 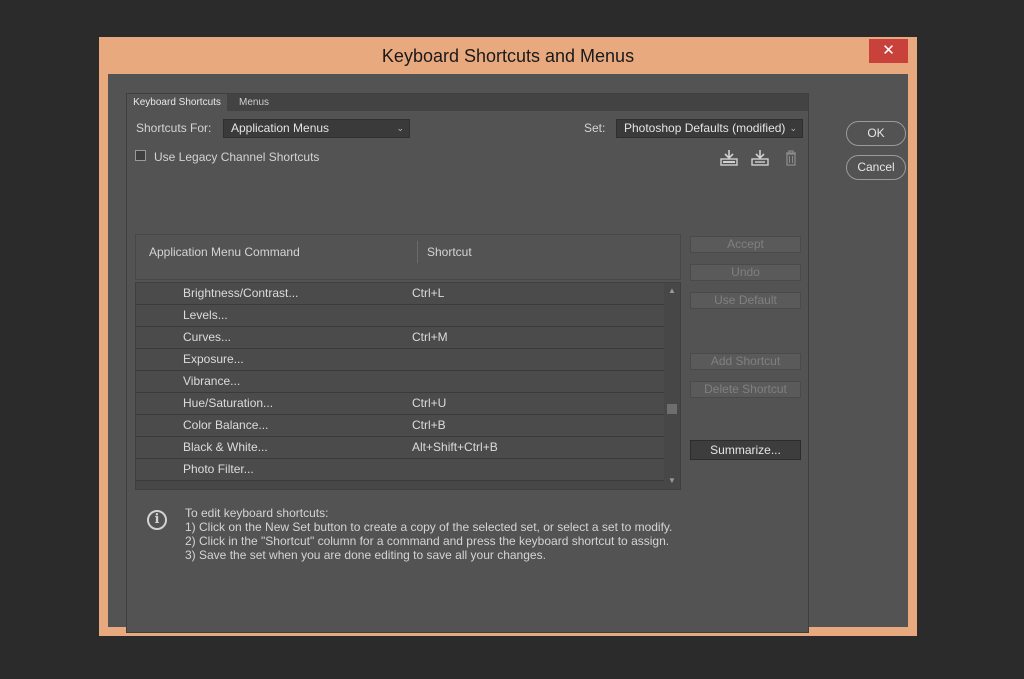 I want to click on info-line: To edit keyboard shortcuts:, so click(x=257, y=513).